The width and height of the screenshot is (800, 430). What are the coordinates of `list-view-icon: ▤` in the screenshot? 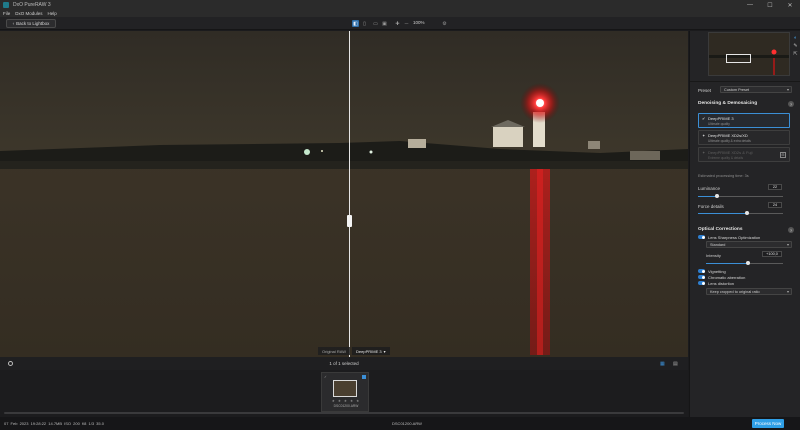 It's located at (675, 364).